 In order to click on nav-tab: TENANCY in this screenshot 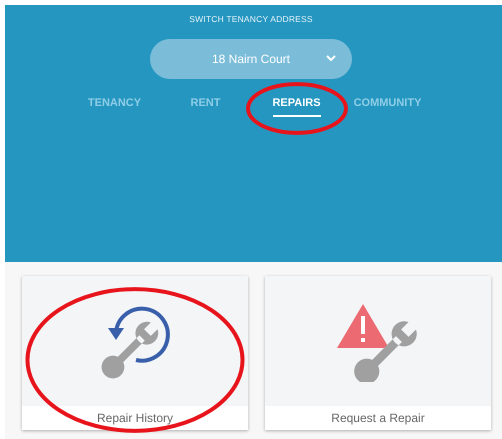, I will do `click(114, 105)`.